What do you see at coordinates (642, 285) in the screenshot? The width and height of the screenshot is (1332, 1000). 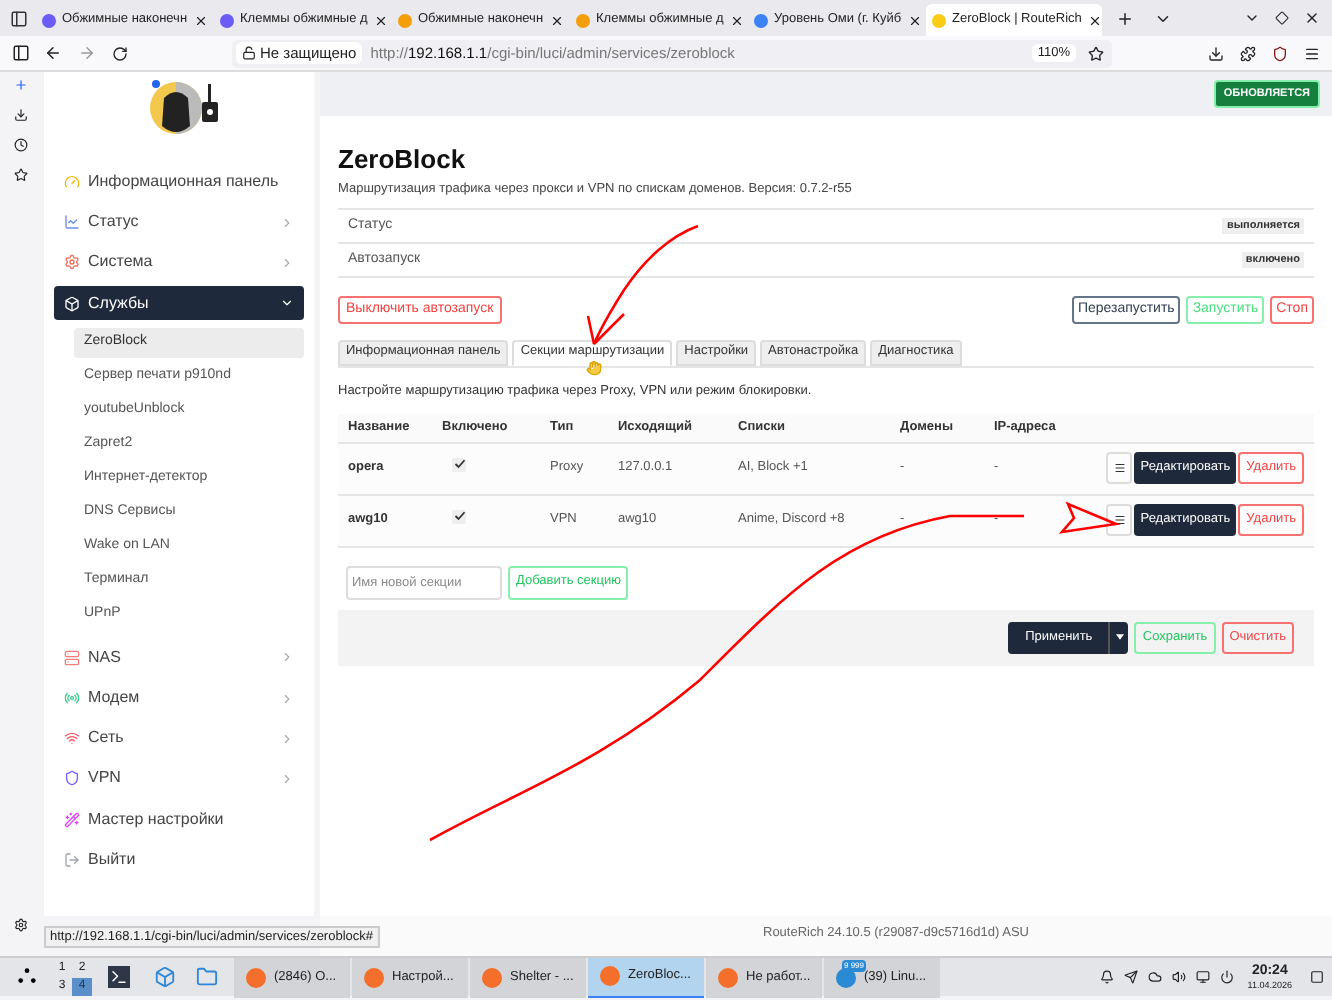 I see `annotation-arrow` at bounding box center [642, 285].